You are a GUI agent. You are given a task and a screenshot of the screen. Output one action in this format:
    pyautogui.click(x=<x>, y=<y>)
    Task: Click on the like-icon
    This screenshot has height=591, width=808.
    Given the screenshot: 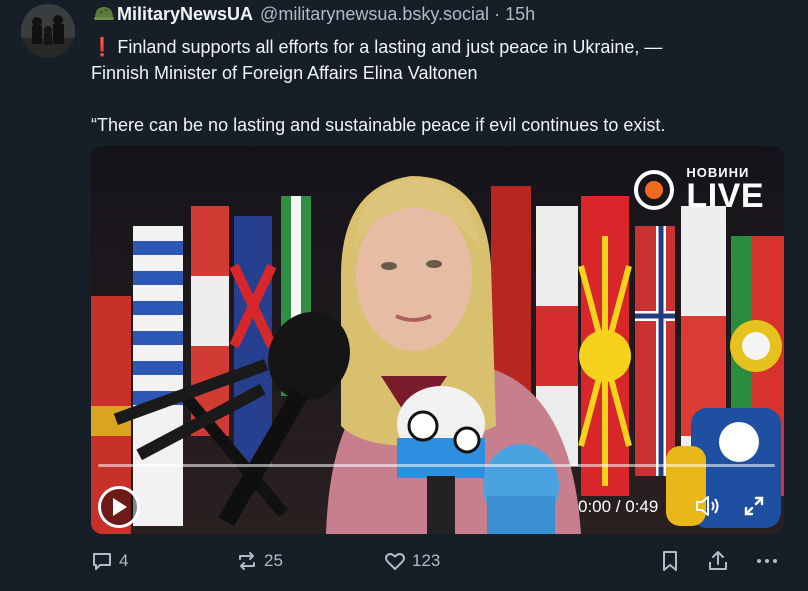 What is the action you would take?
    pyautogui.click(x=395, y=561)
    